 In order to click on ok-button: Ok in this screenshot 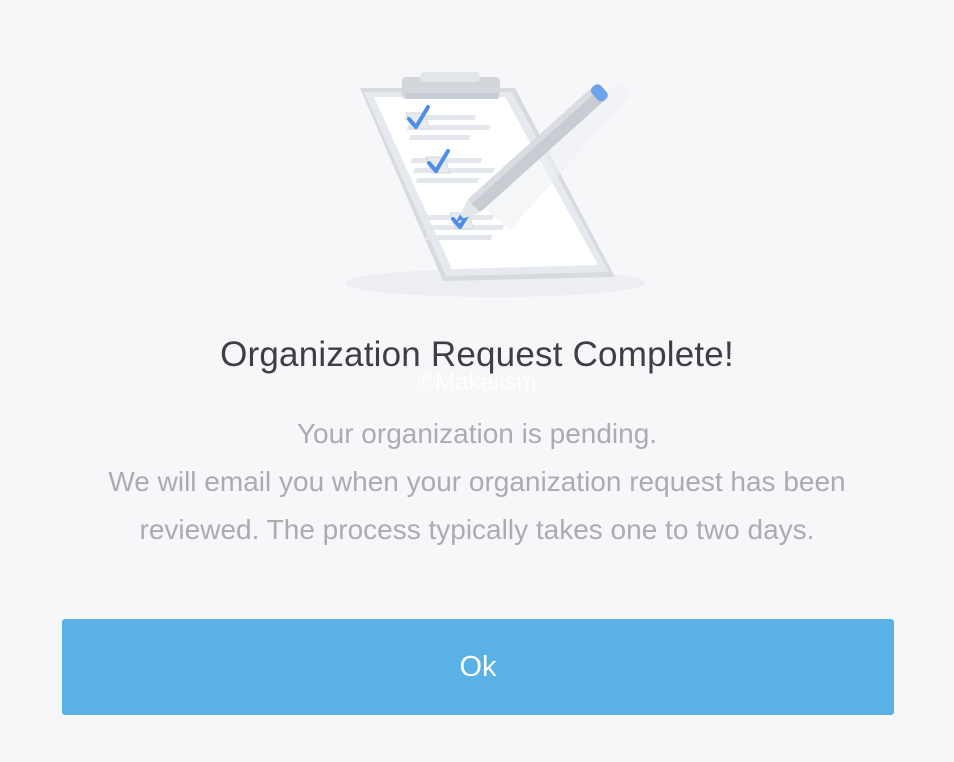, I will do `click(478, 667)`.